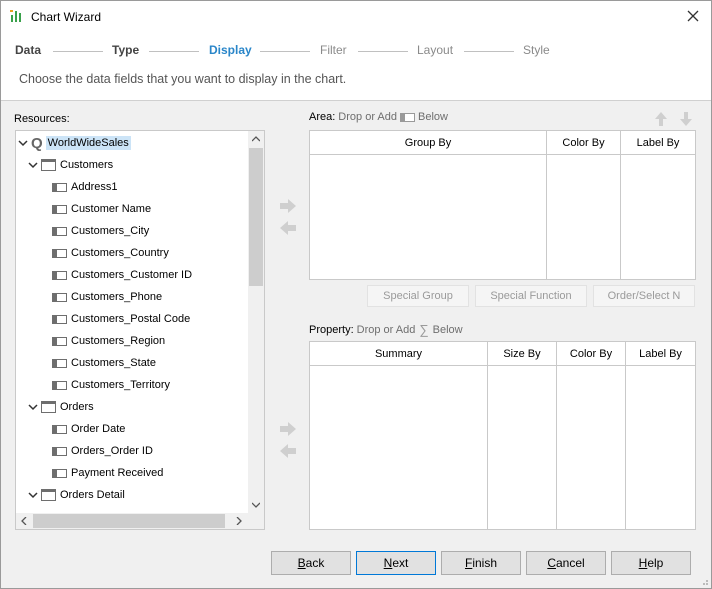  I want to click on property-column-label-by: Label By, so click(660, 435).